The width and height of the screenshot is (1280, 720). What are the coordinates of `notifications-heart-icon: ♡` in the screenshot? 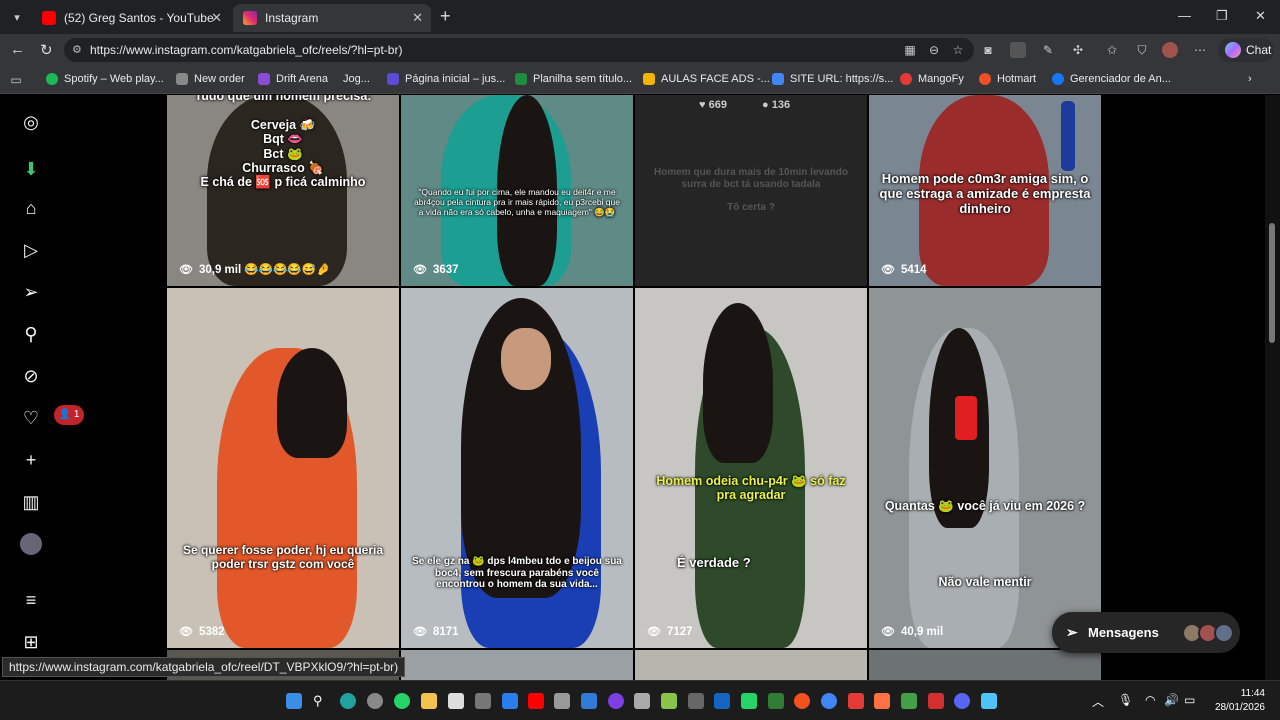 It's located at (31, 418).